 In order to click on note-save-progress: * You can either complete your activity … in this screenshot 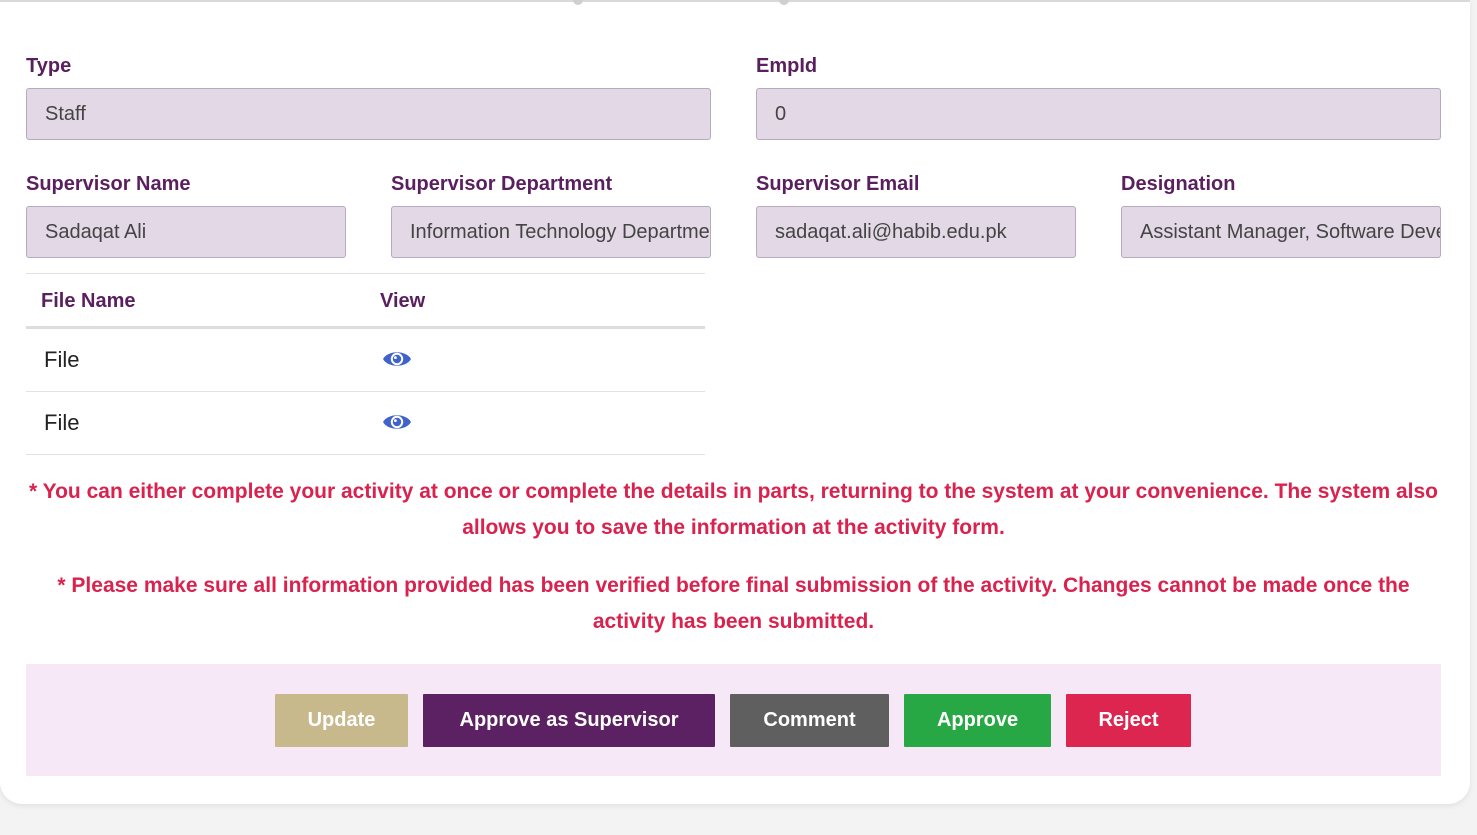, I will do `click(733, 509)`.